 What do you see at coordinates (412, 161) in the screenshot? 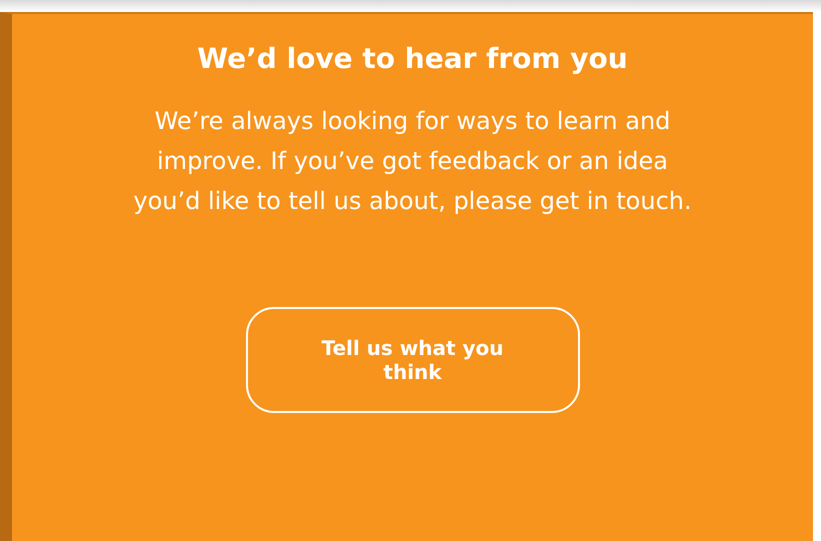
I see `panel-description: We’re always looking for ways to learn and improve. If you’ve got feedback or an idea you’d like to tell us about, please get in touch.` at bounding box center [412, 161].